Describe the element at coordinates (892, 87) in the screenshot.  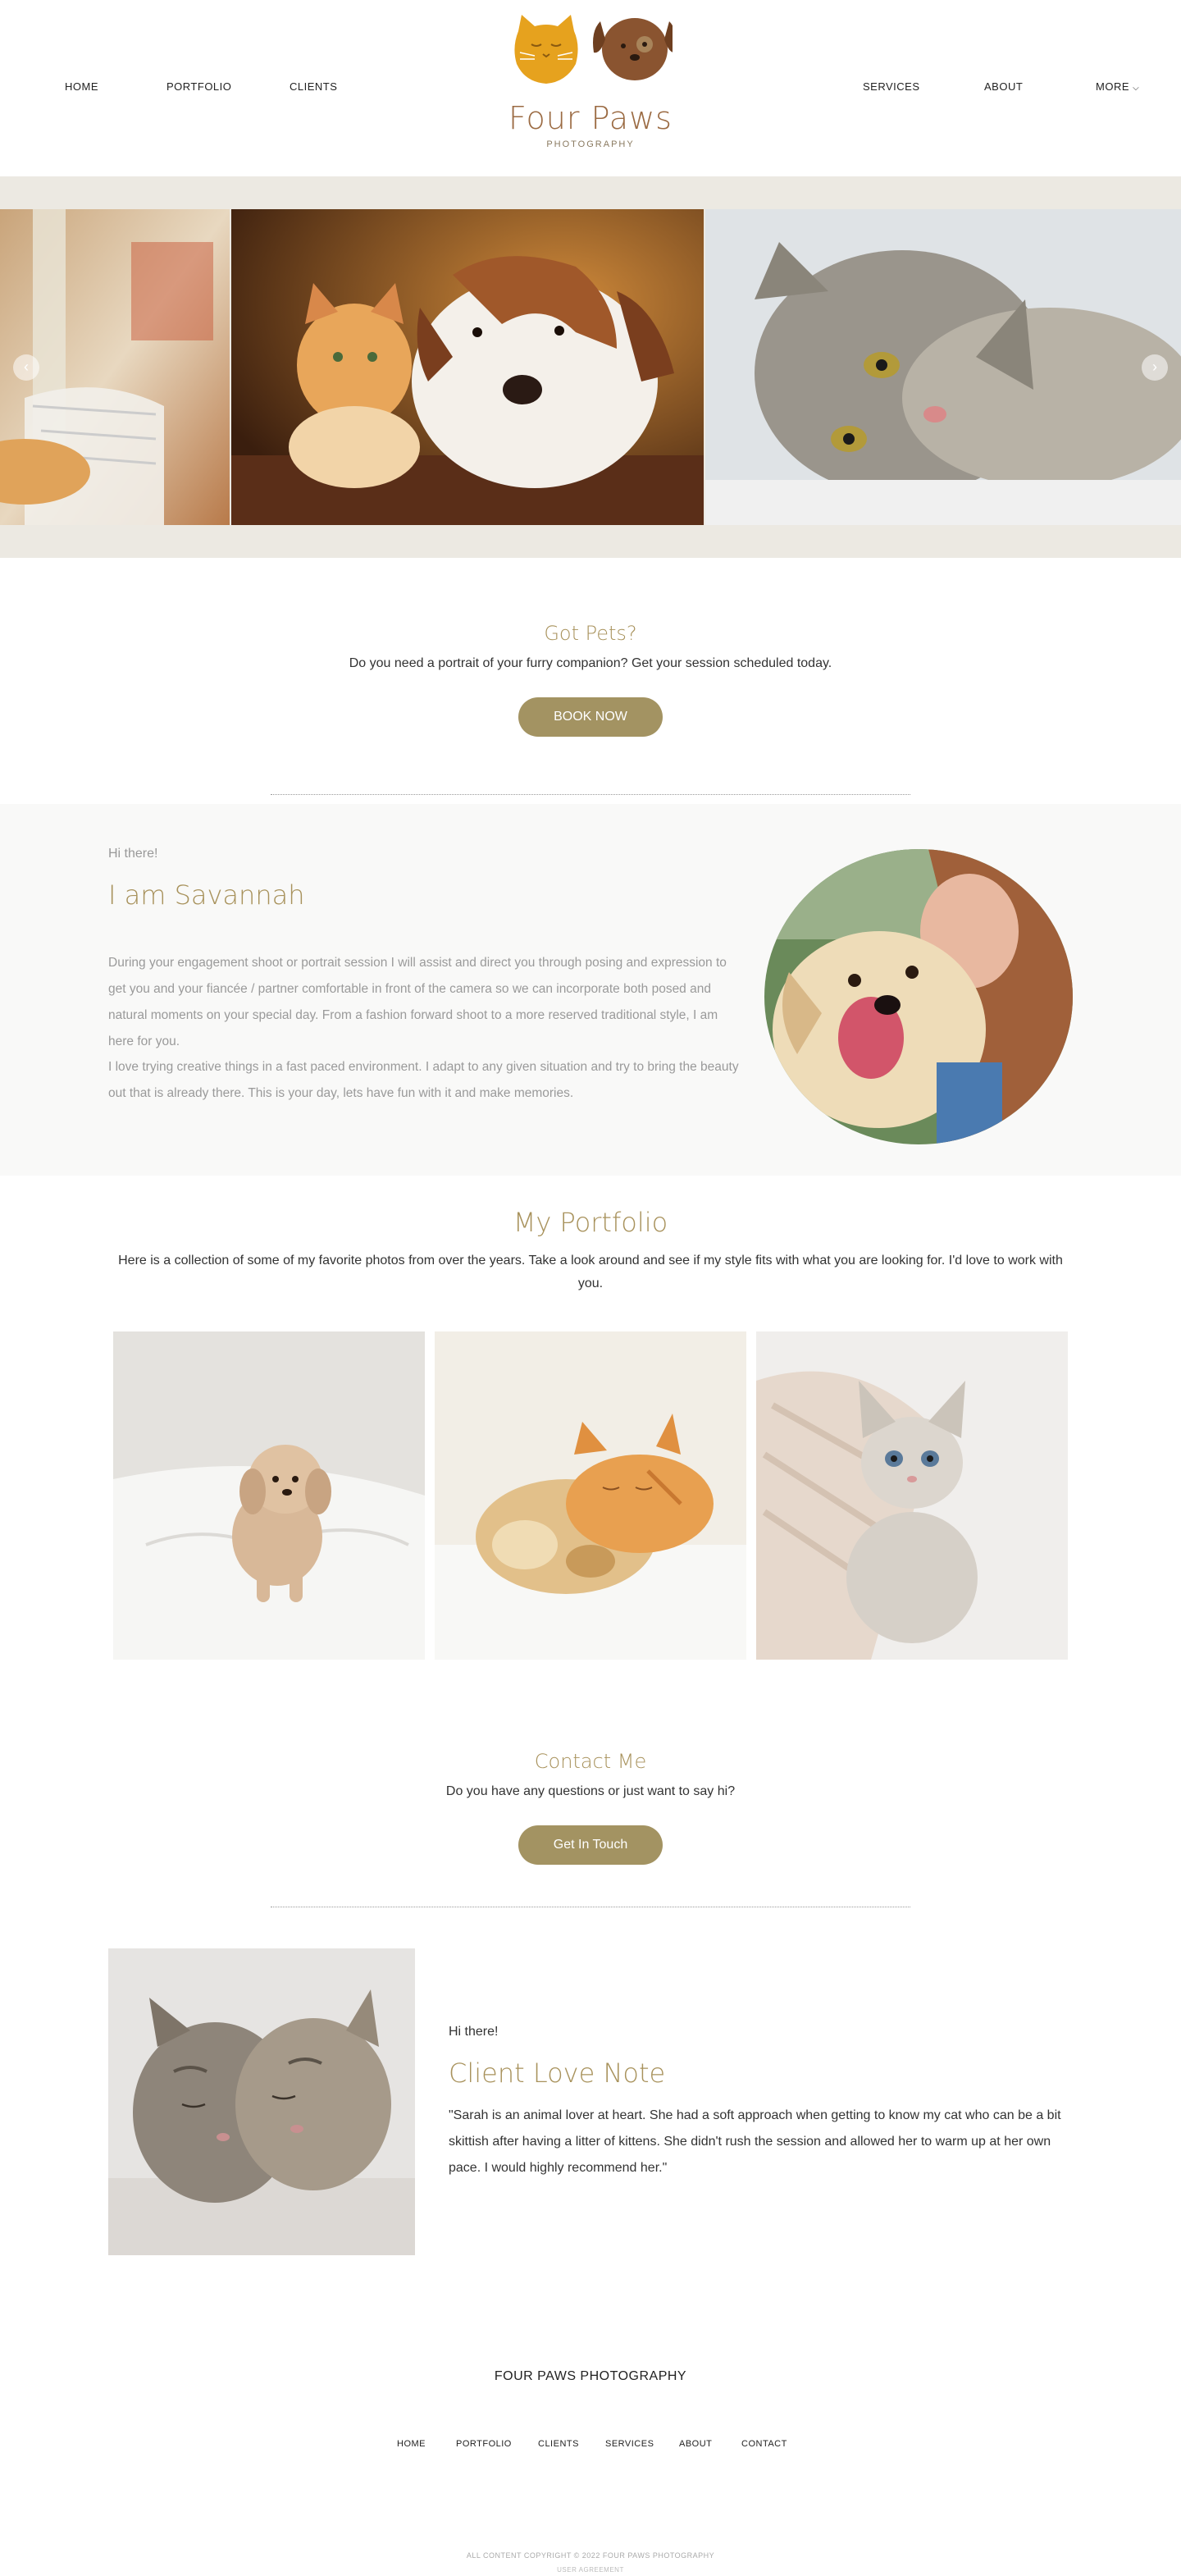
I see `nav-services: SERVICES` at that location.